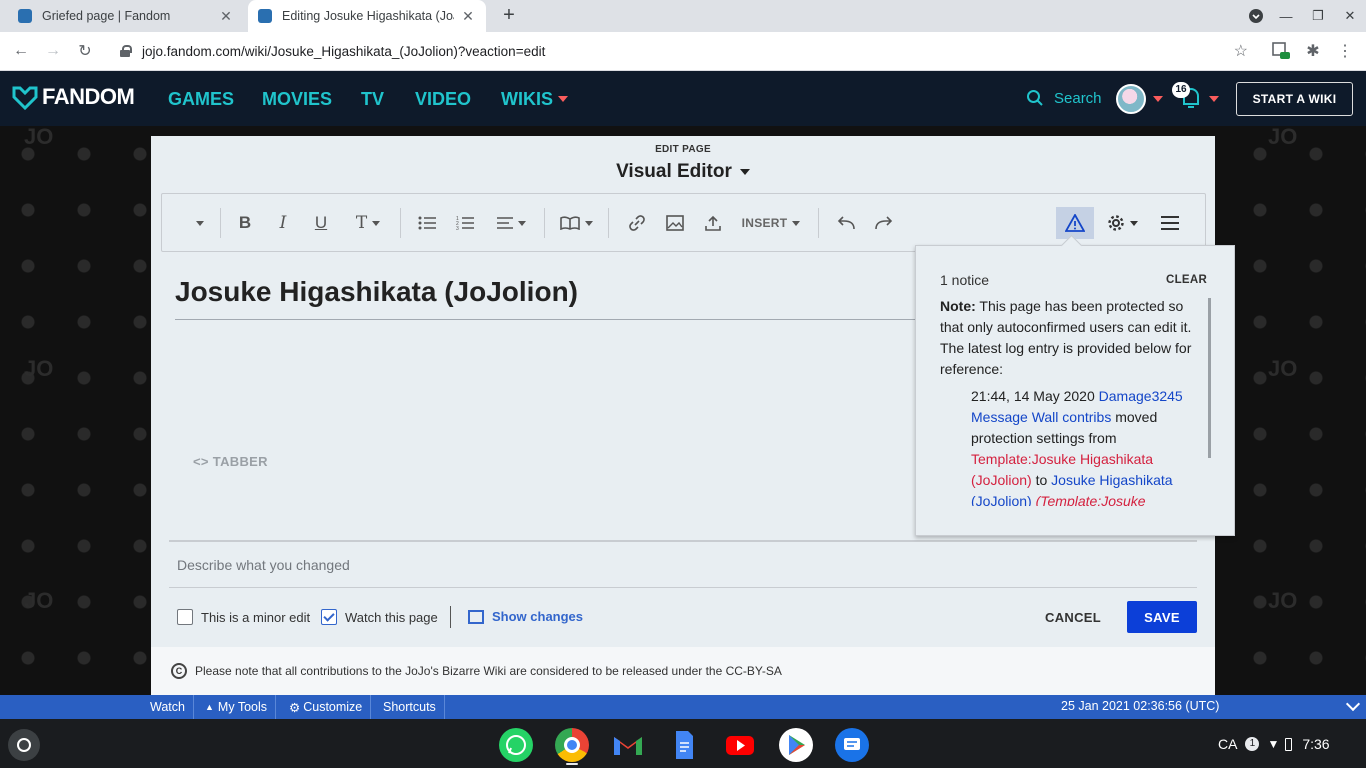 This screenshot has height=768, width=1366. Describe the element at coordinates (683, 565) in the screenshot. I see `edit-summary-input: Describe what you changed` at that location.